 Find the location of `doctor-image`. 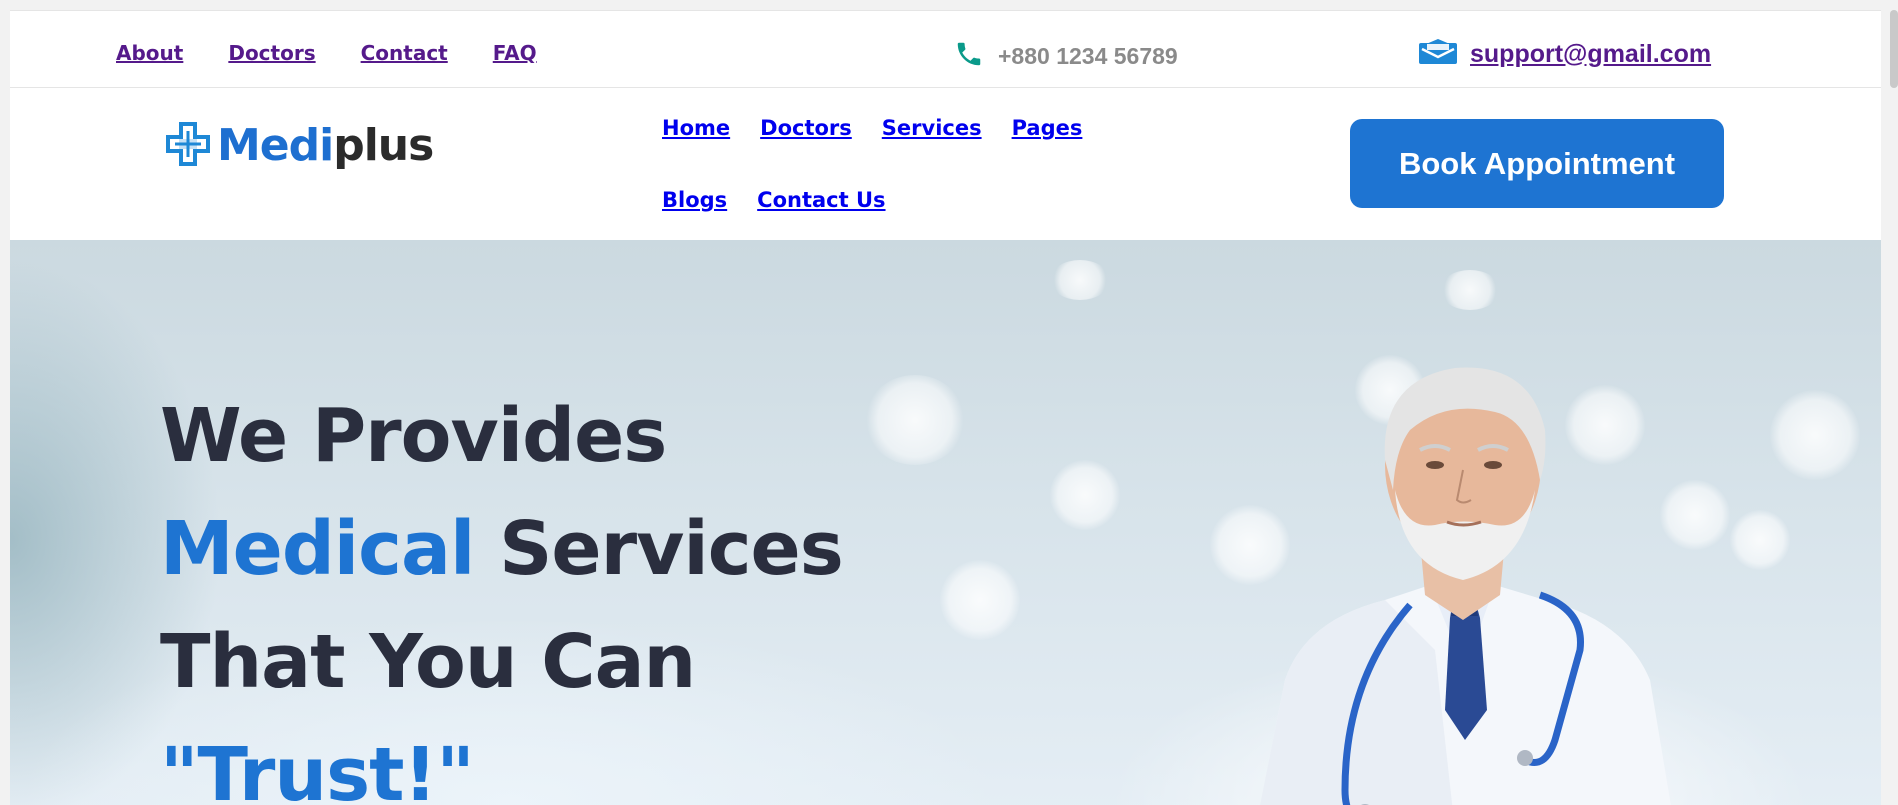

doctor-image is located at coordinates (1465, 586).